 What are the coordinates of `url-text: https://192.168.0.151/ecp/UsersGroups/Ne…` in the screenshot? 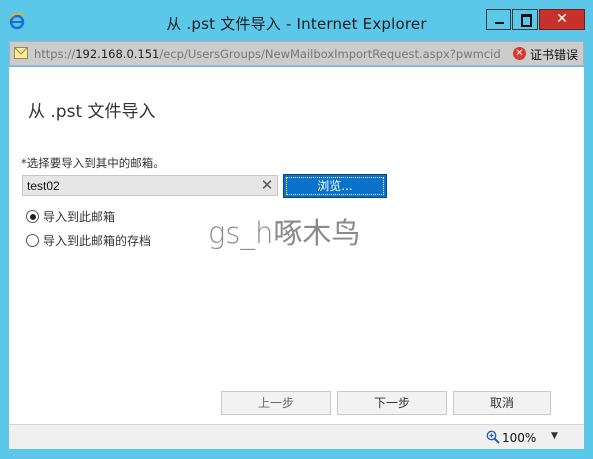 It's located at (273, 54).